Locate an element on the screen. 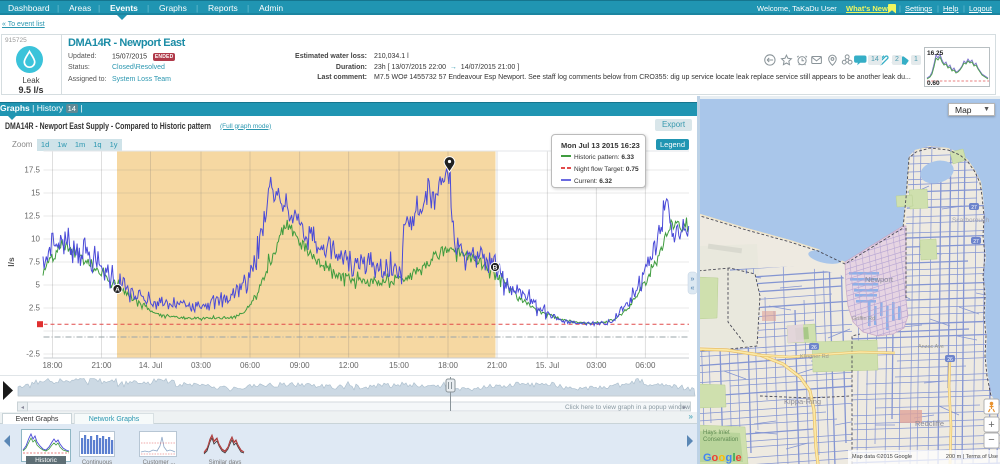 This screenshot has height=464, width=1000. svg-text: 0.60 is located at coordinates (933, 83).